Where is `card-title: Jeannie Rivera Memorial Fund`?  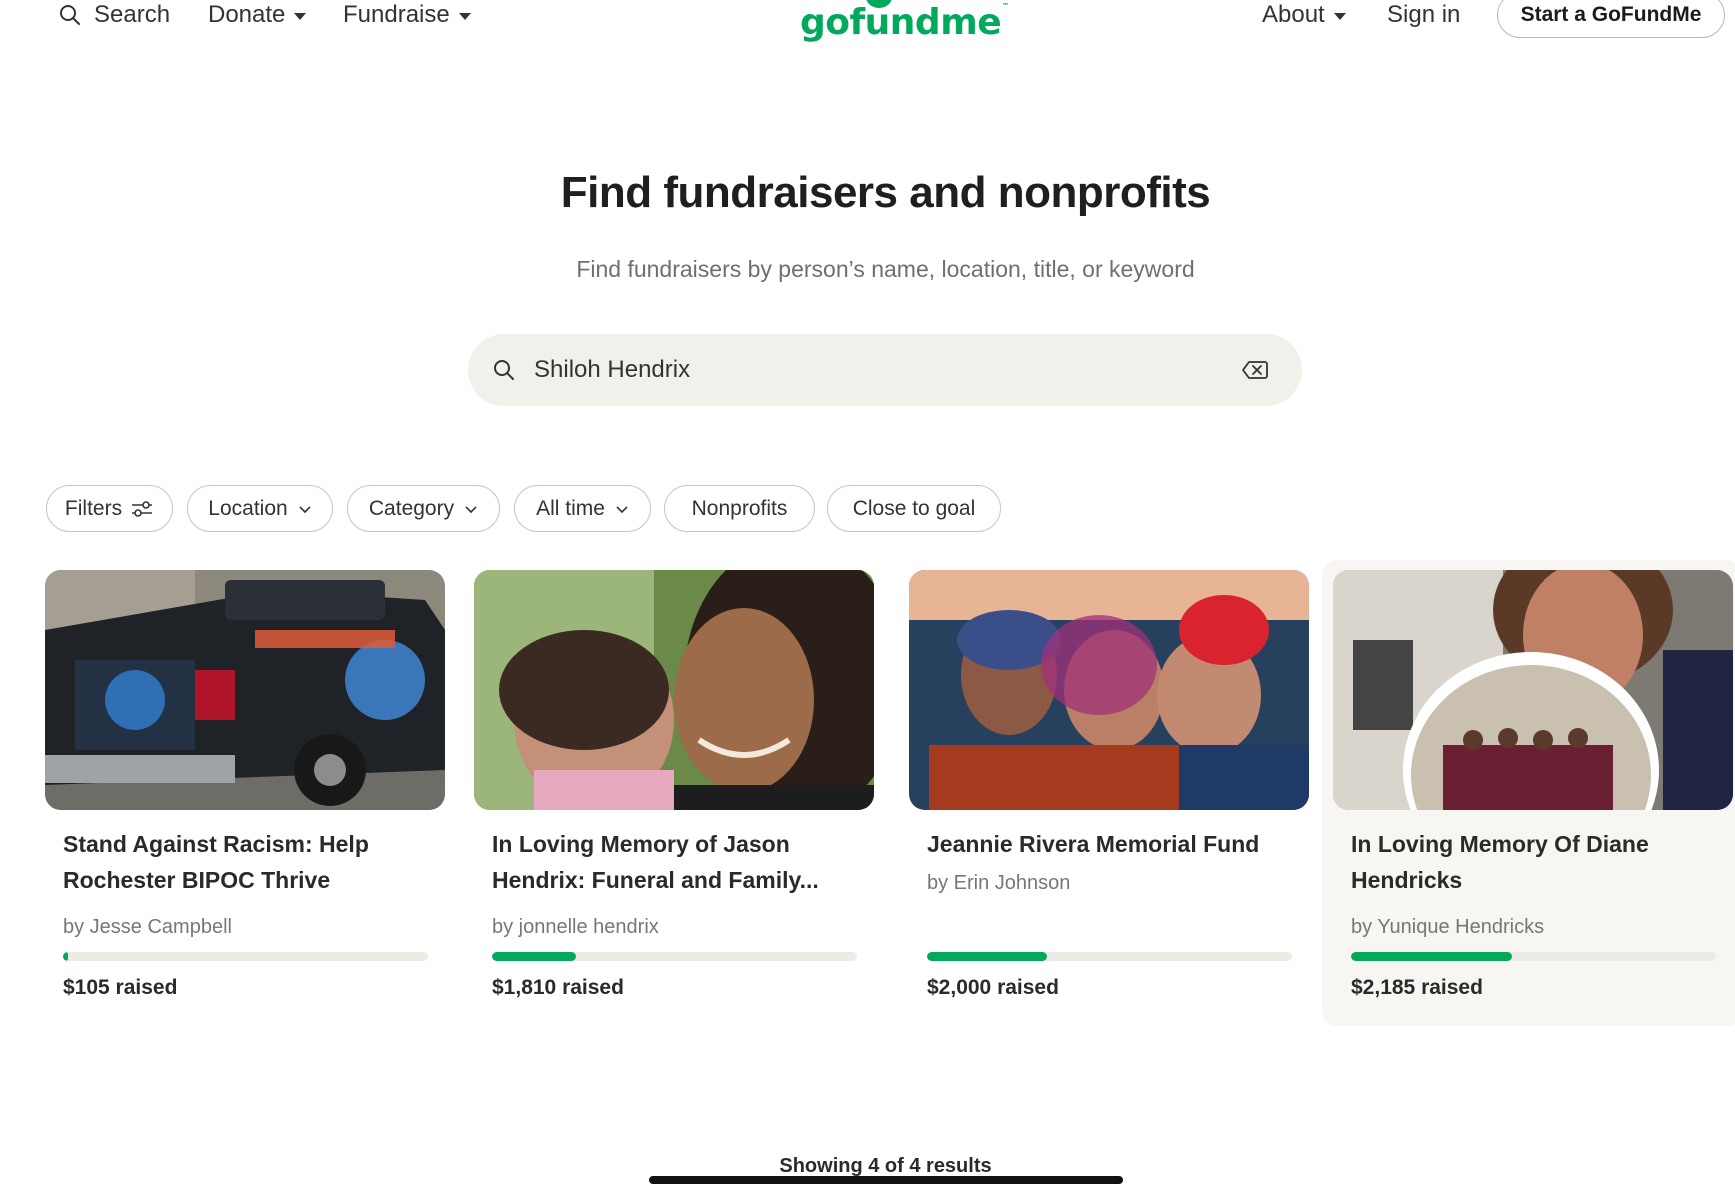 card-title: Jeannie Rivera Memorial Fund is located at coordinates (1117, 844).